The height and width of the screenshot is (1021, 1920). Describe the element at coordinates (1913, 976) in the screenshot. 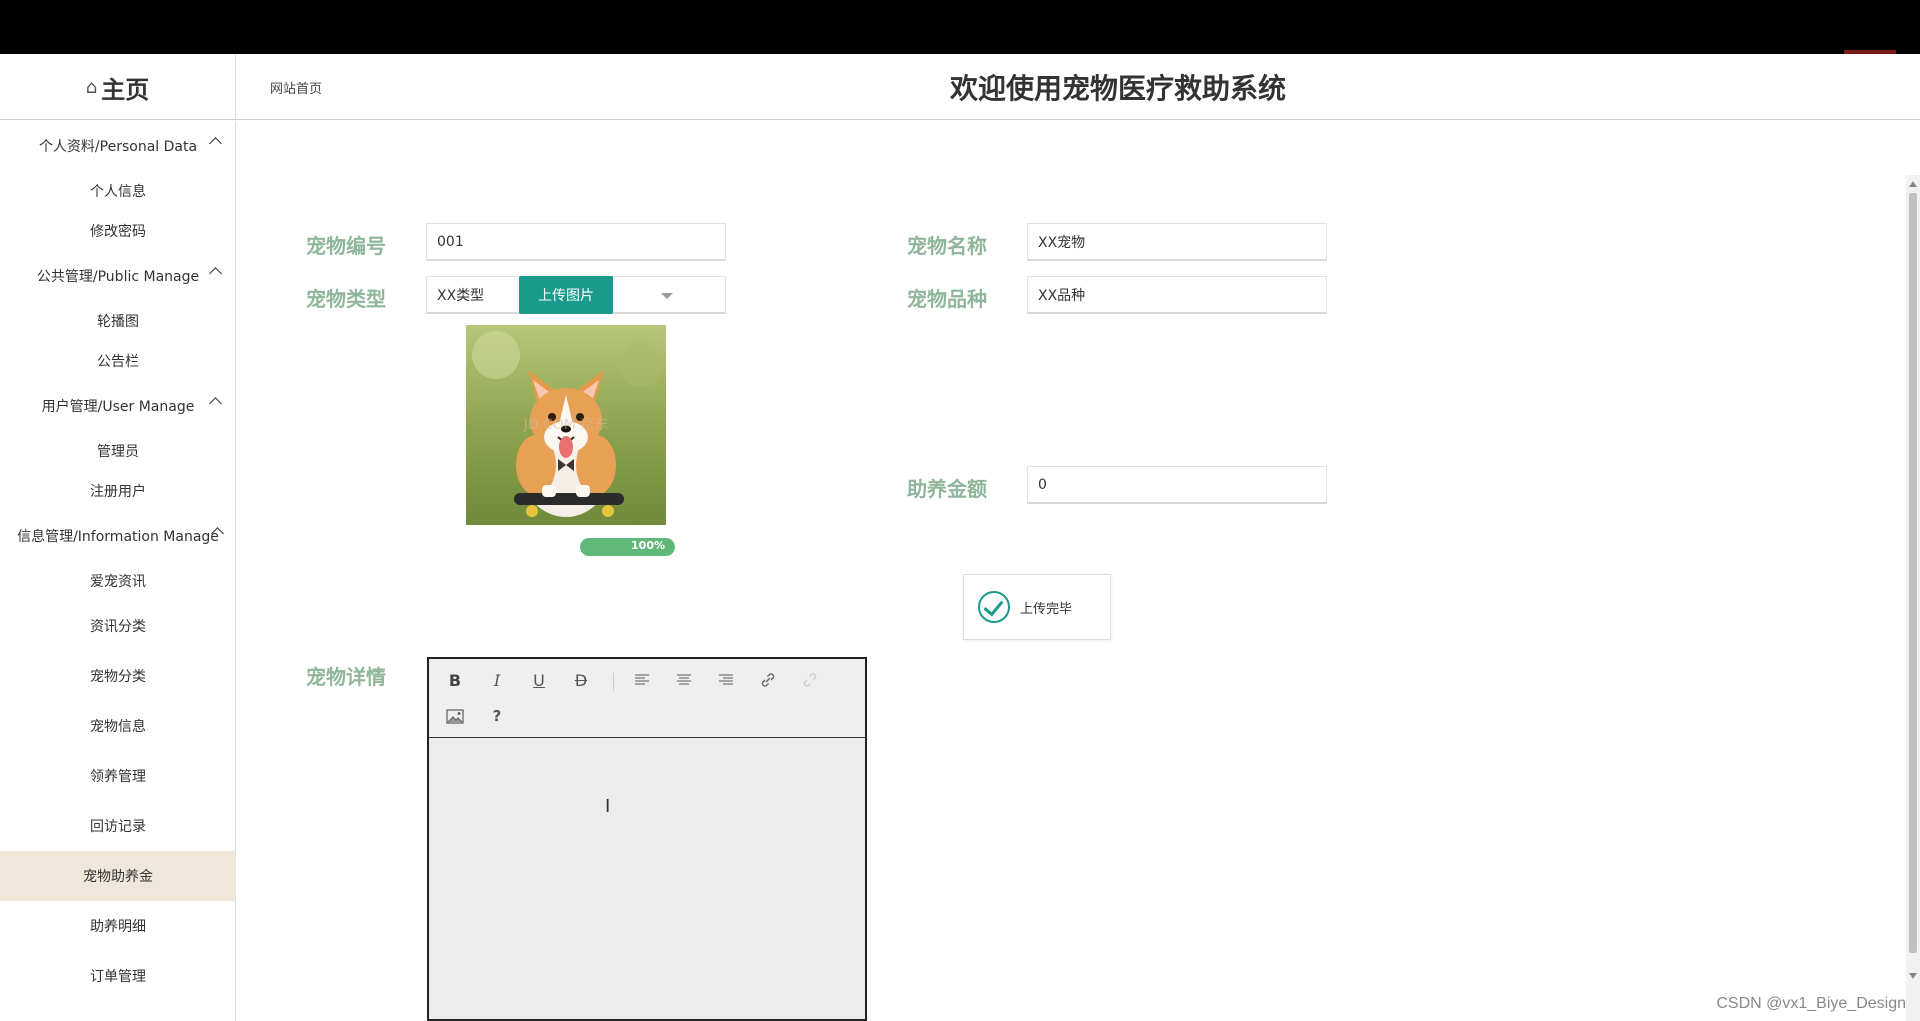

I see `scroll-down-icon` at that location.